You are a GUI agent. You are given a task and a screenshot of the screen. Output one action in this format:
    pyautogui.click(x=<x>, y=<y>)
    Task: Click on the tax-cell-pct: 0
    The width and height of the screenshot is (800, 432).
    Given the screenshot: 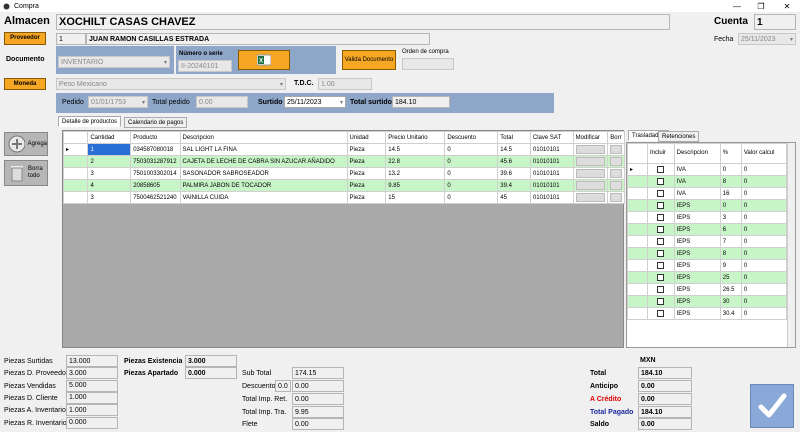 What is the action you would take?
    pyautogui.click(x=730, y=169)
    